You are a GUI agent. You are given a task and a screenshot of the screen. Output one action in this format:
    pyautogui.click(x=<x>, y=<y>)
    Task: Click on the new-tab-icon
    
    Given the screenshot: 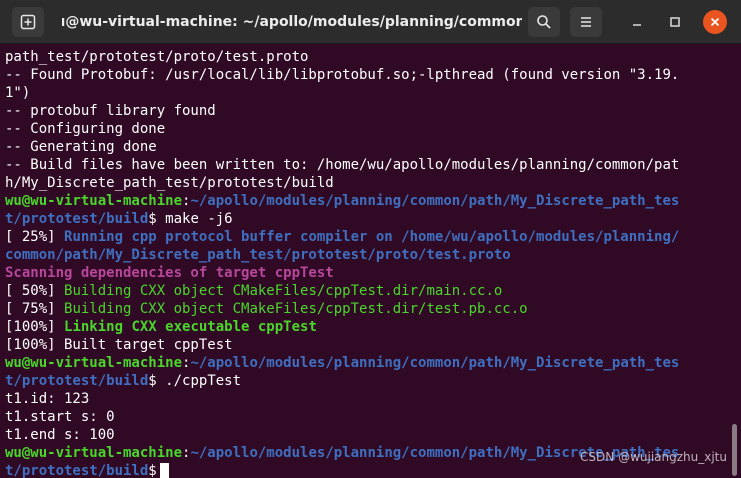 What is the action you would take?
    pyautogui.click(x=28, y=22)
    